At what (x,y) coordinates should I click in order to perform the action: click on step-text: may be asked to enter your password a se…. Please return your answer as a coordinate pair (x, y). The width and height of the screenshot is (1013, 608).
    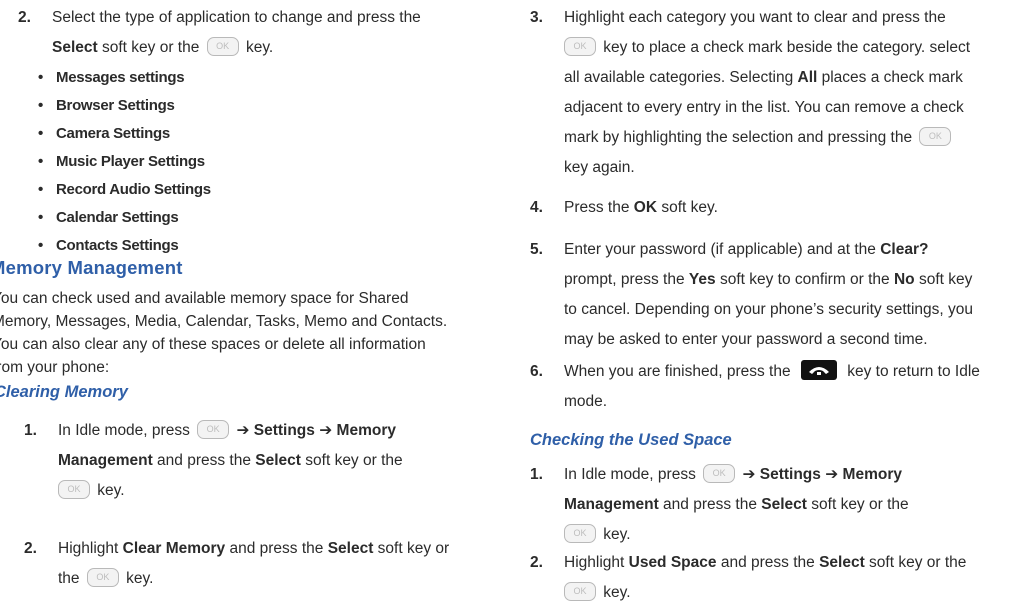
    Looking at the image, I should click on (746, 339).